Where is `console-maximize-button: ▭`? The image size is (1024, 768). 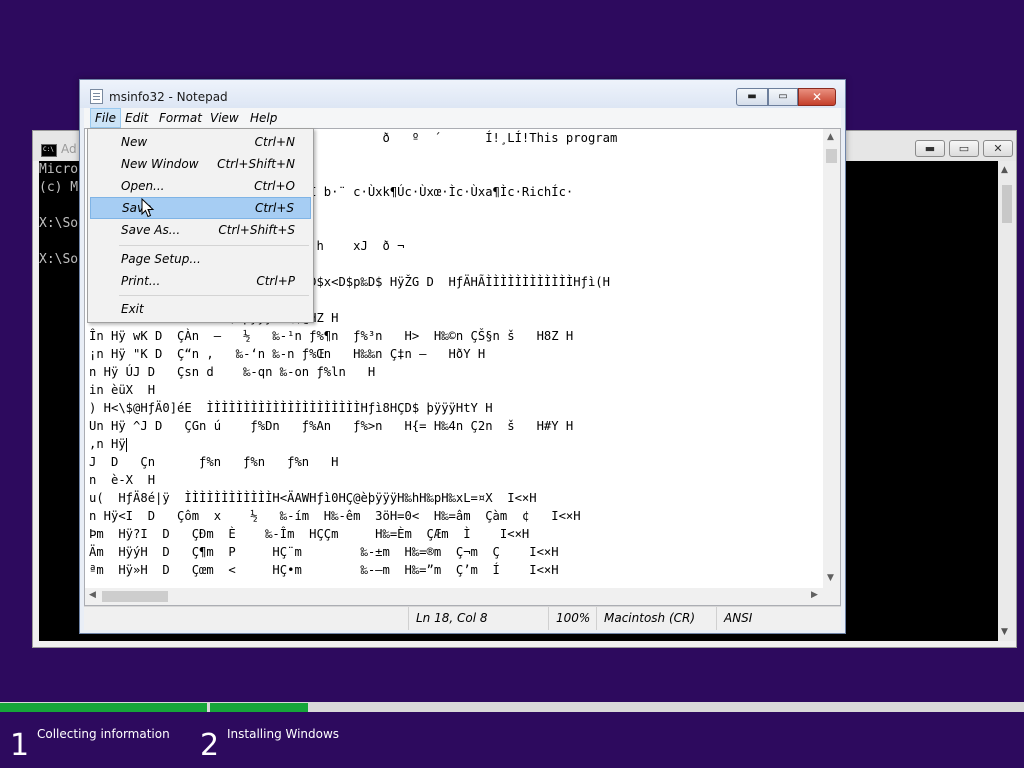 console-maximize-button: ▭ is located at coordinates (964, 148).